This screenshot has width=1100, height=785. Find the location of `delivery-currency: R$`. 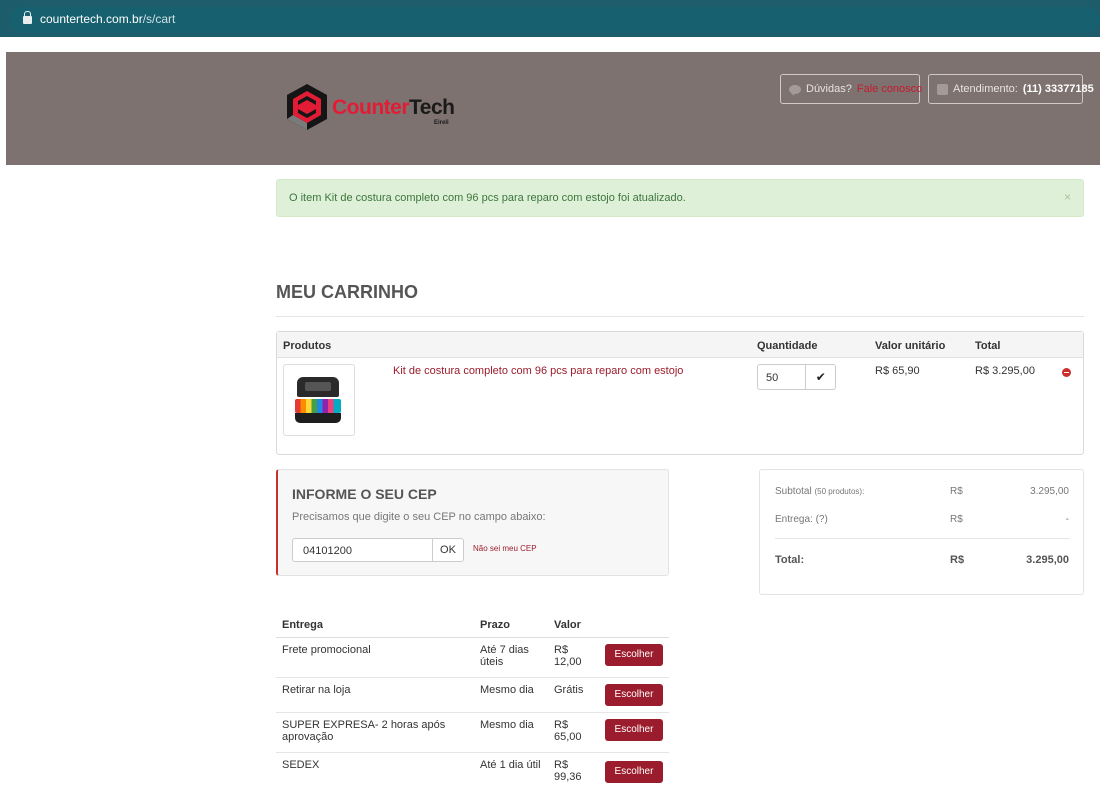

delivery-currency: R$ is located at coordinates (956, 519).